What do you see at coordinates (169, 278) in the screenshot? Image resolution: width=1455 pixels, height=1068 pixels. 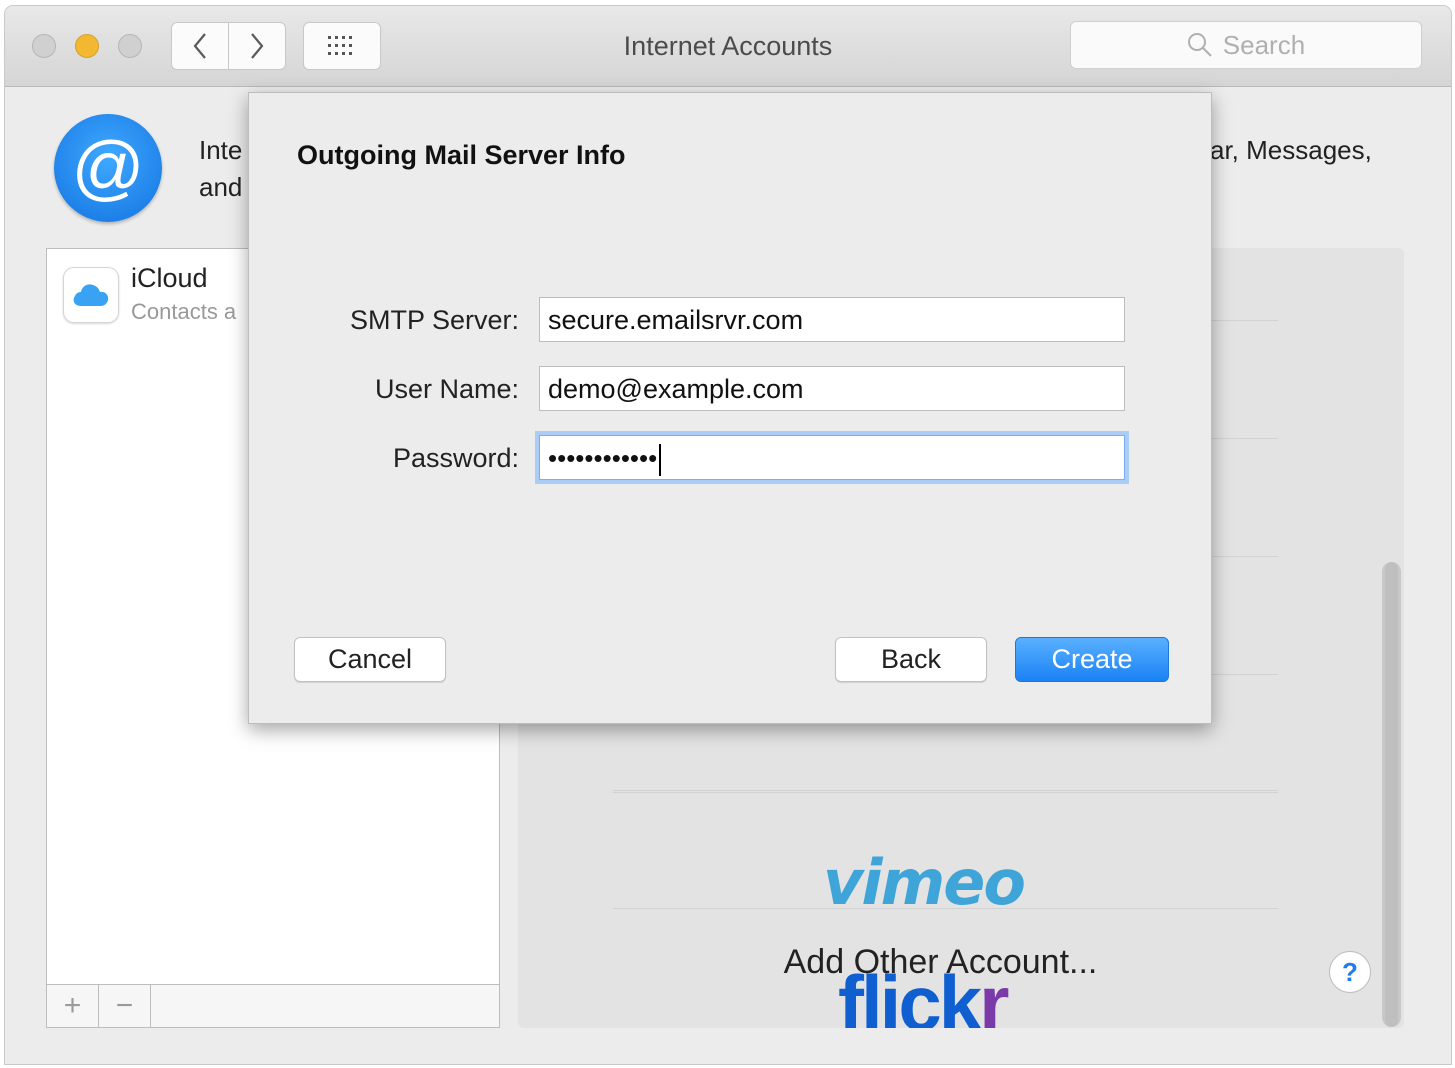 I see `account-name: iCloud` at bounding box center [169, 278].